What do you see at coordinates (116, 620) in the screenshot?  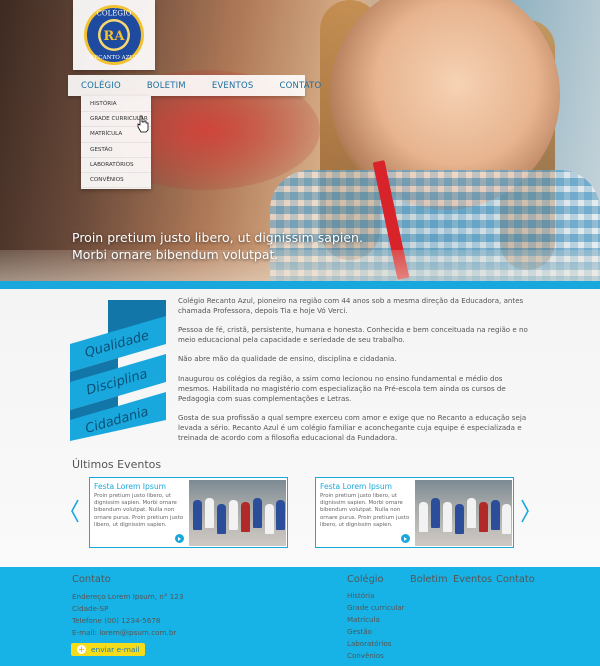 I see `footer-phone: Telefone (00) 1234-5678` at bounding box center [116, 620].